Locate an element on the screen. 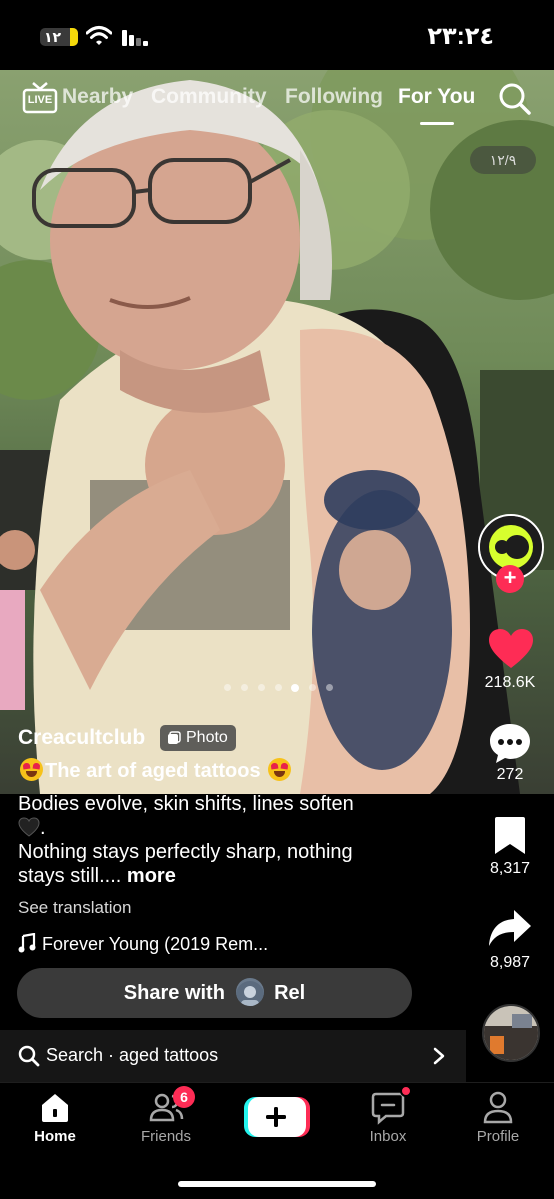 This screenshot has height=1199, width=554. like-icon is located at coordinates (511, 649).